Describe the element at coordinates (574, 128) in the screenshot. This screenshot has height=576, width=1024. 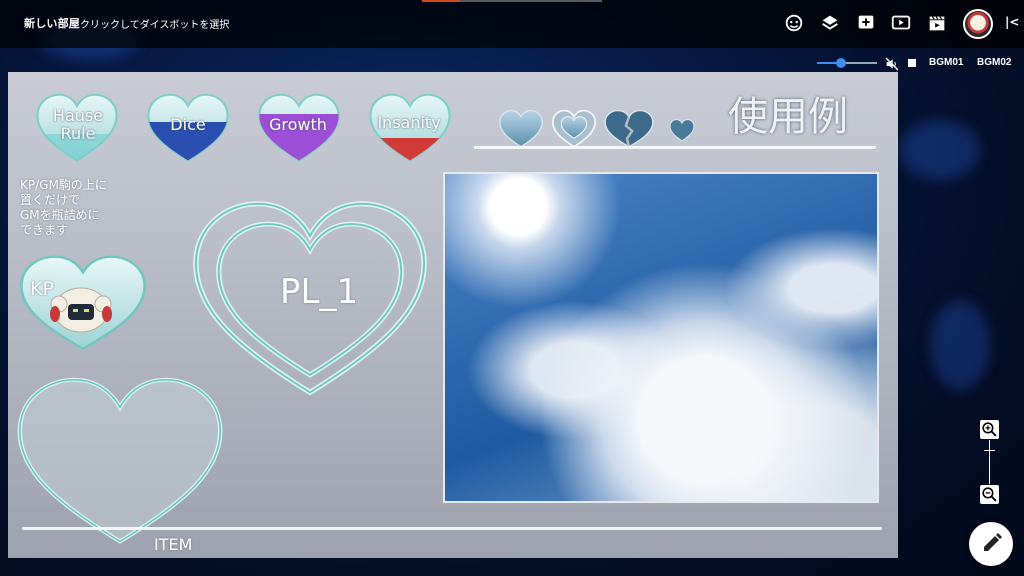
I see `example-heart-outline` at that location.